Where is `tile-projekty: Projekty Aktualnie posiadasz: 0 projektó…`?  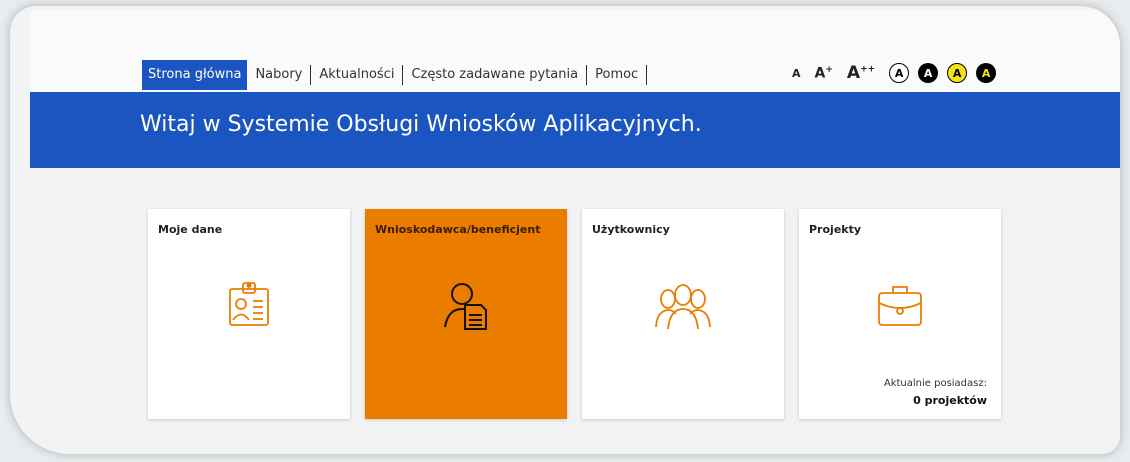
tile-projekty: Projekty Aktualnie posiadasz: 0 projektó… is located at coordinates (900, 314).